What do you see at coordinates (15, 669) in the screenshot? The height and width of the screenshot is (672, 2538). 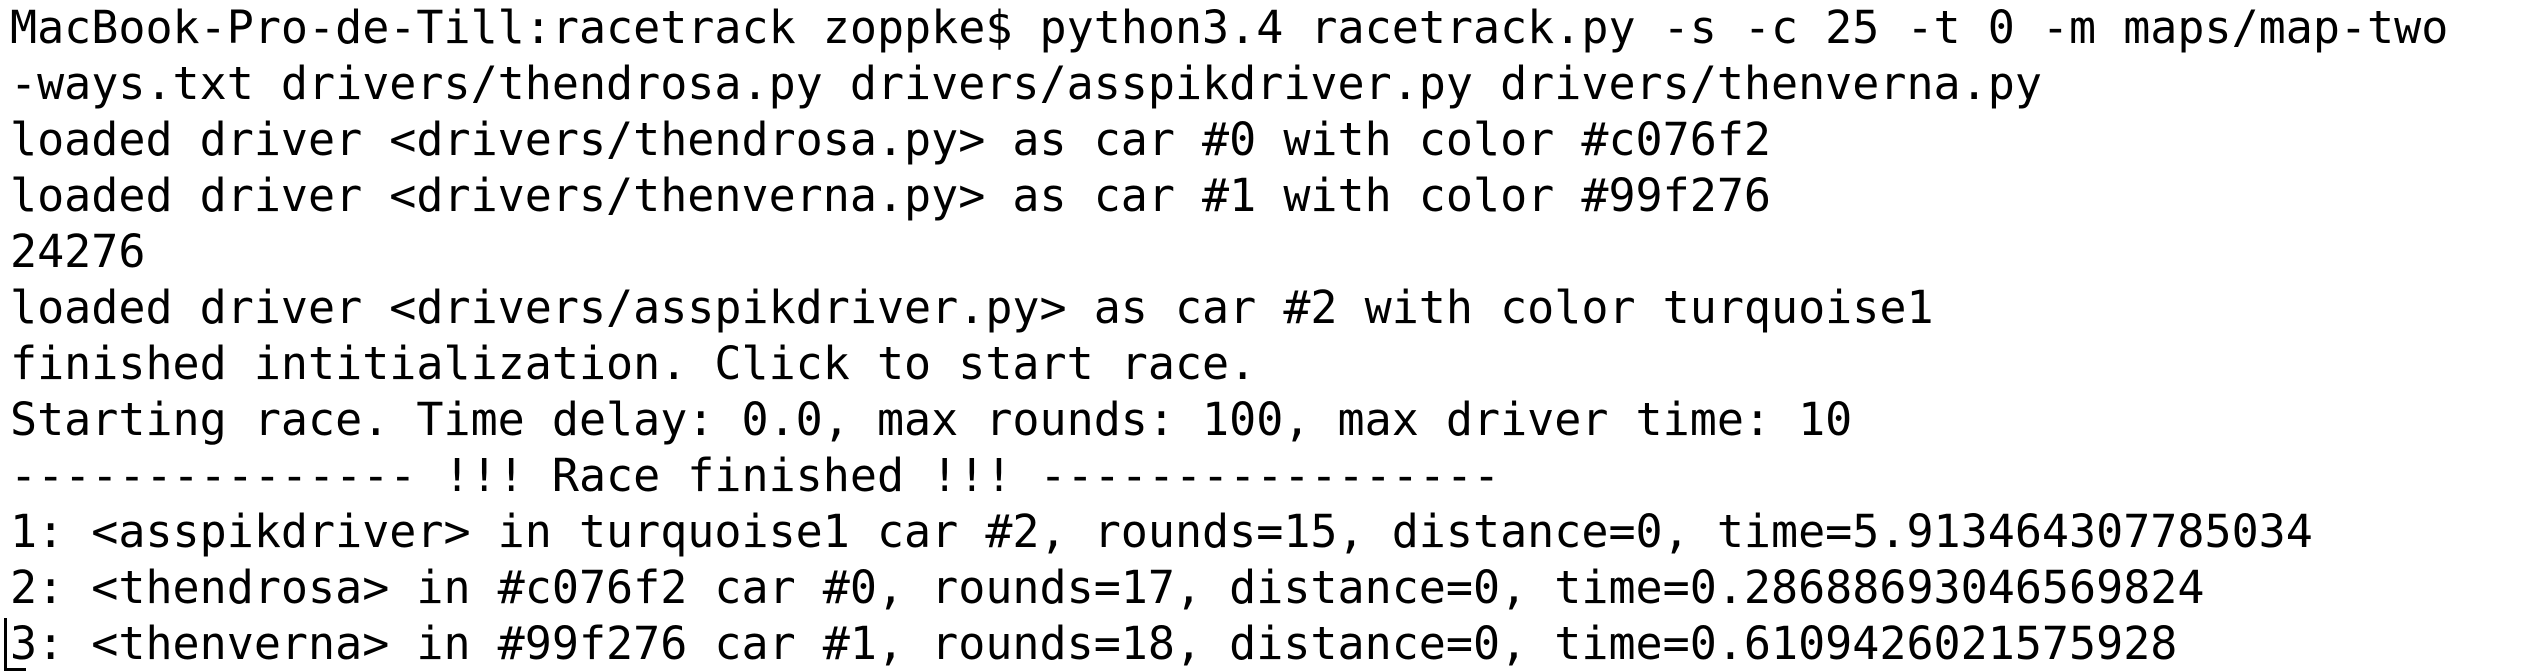 I see `text-cursor-underline` at bounding box center [15, 669].